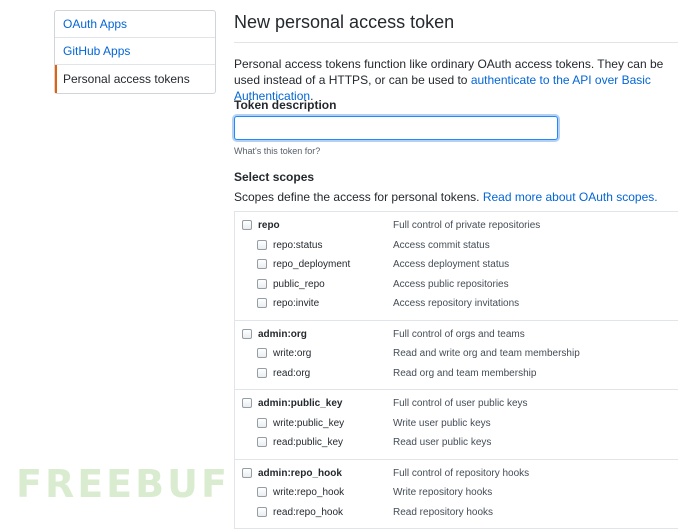  Describe the element at coordinates (277, 151) in the screenshot. I see `token-description-note: What's this token for?` at that location.